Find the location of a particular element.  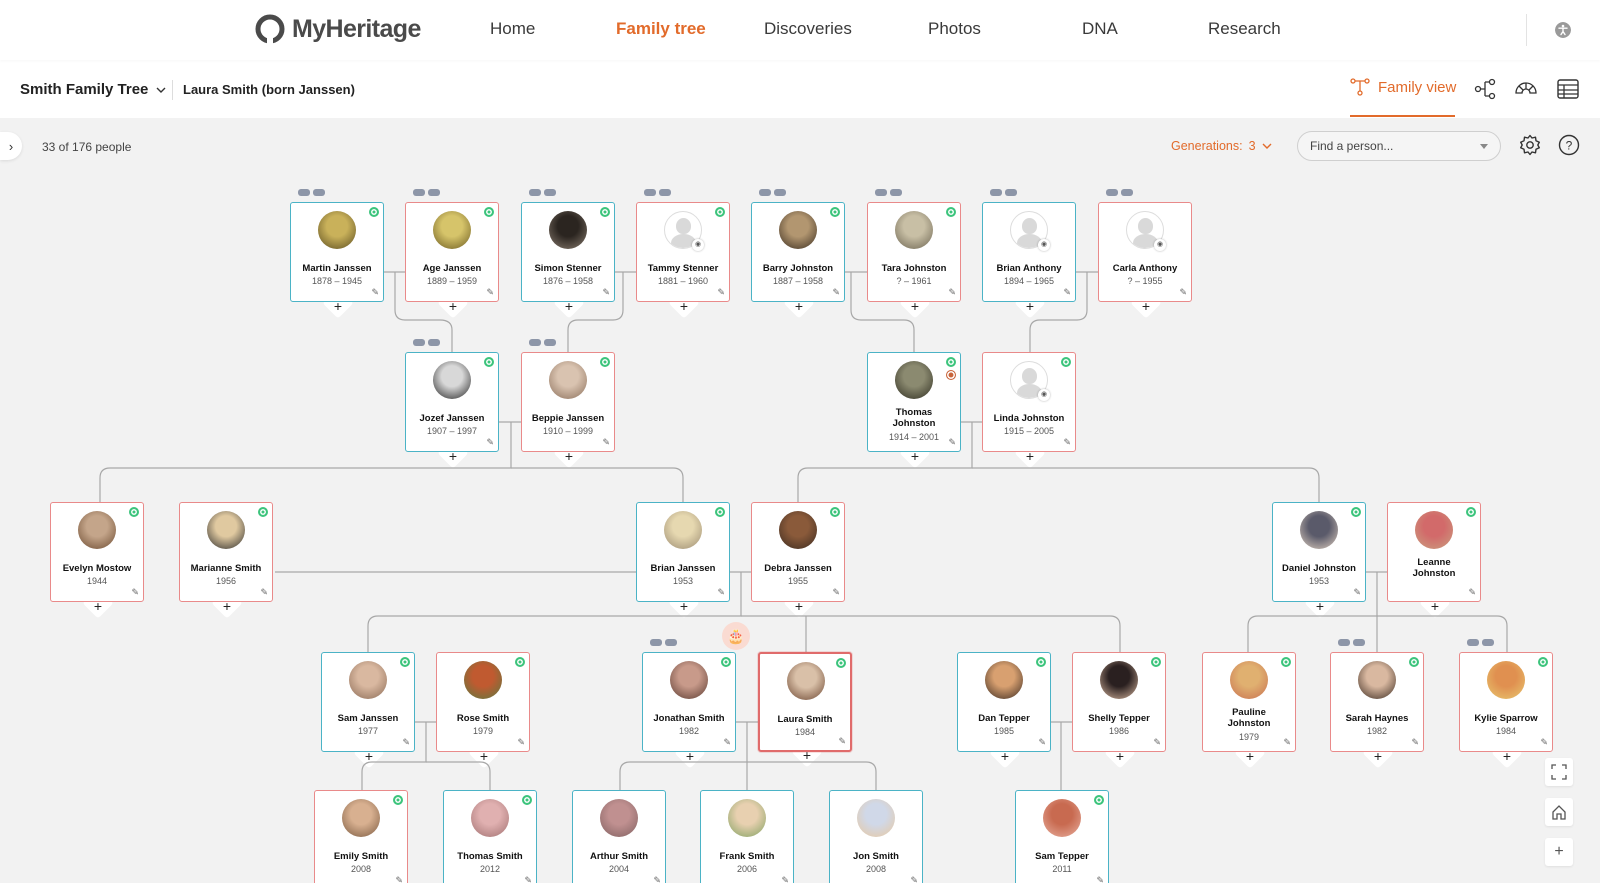

sidebar-toggle-button: › is located at coordinates (11, 146).